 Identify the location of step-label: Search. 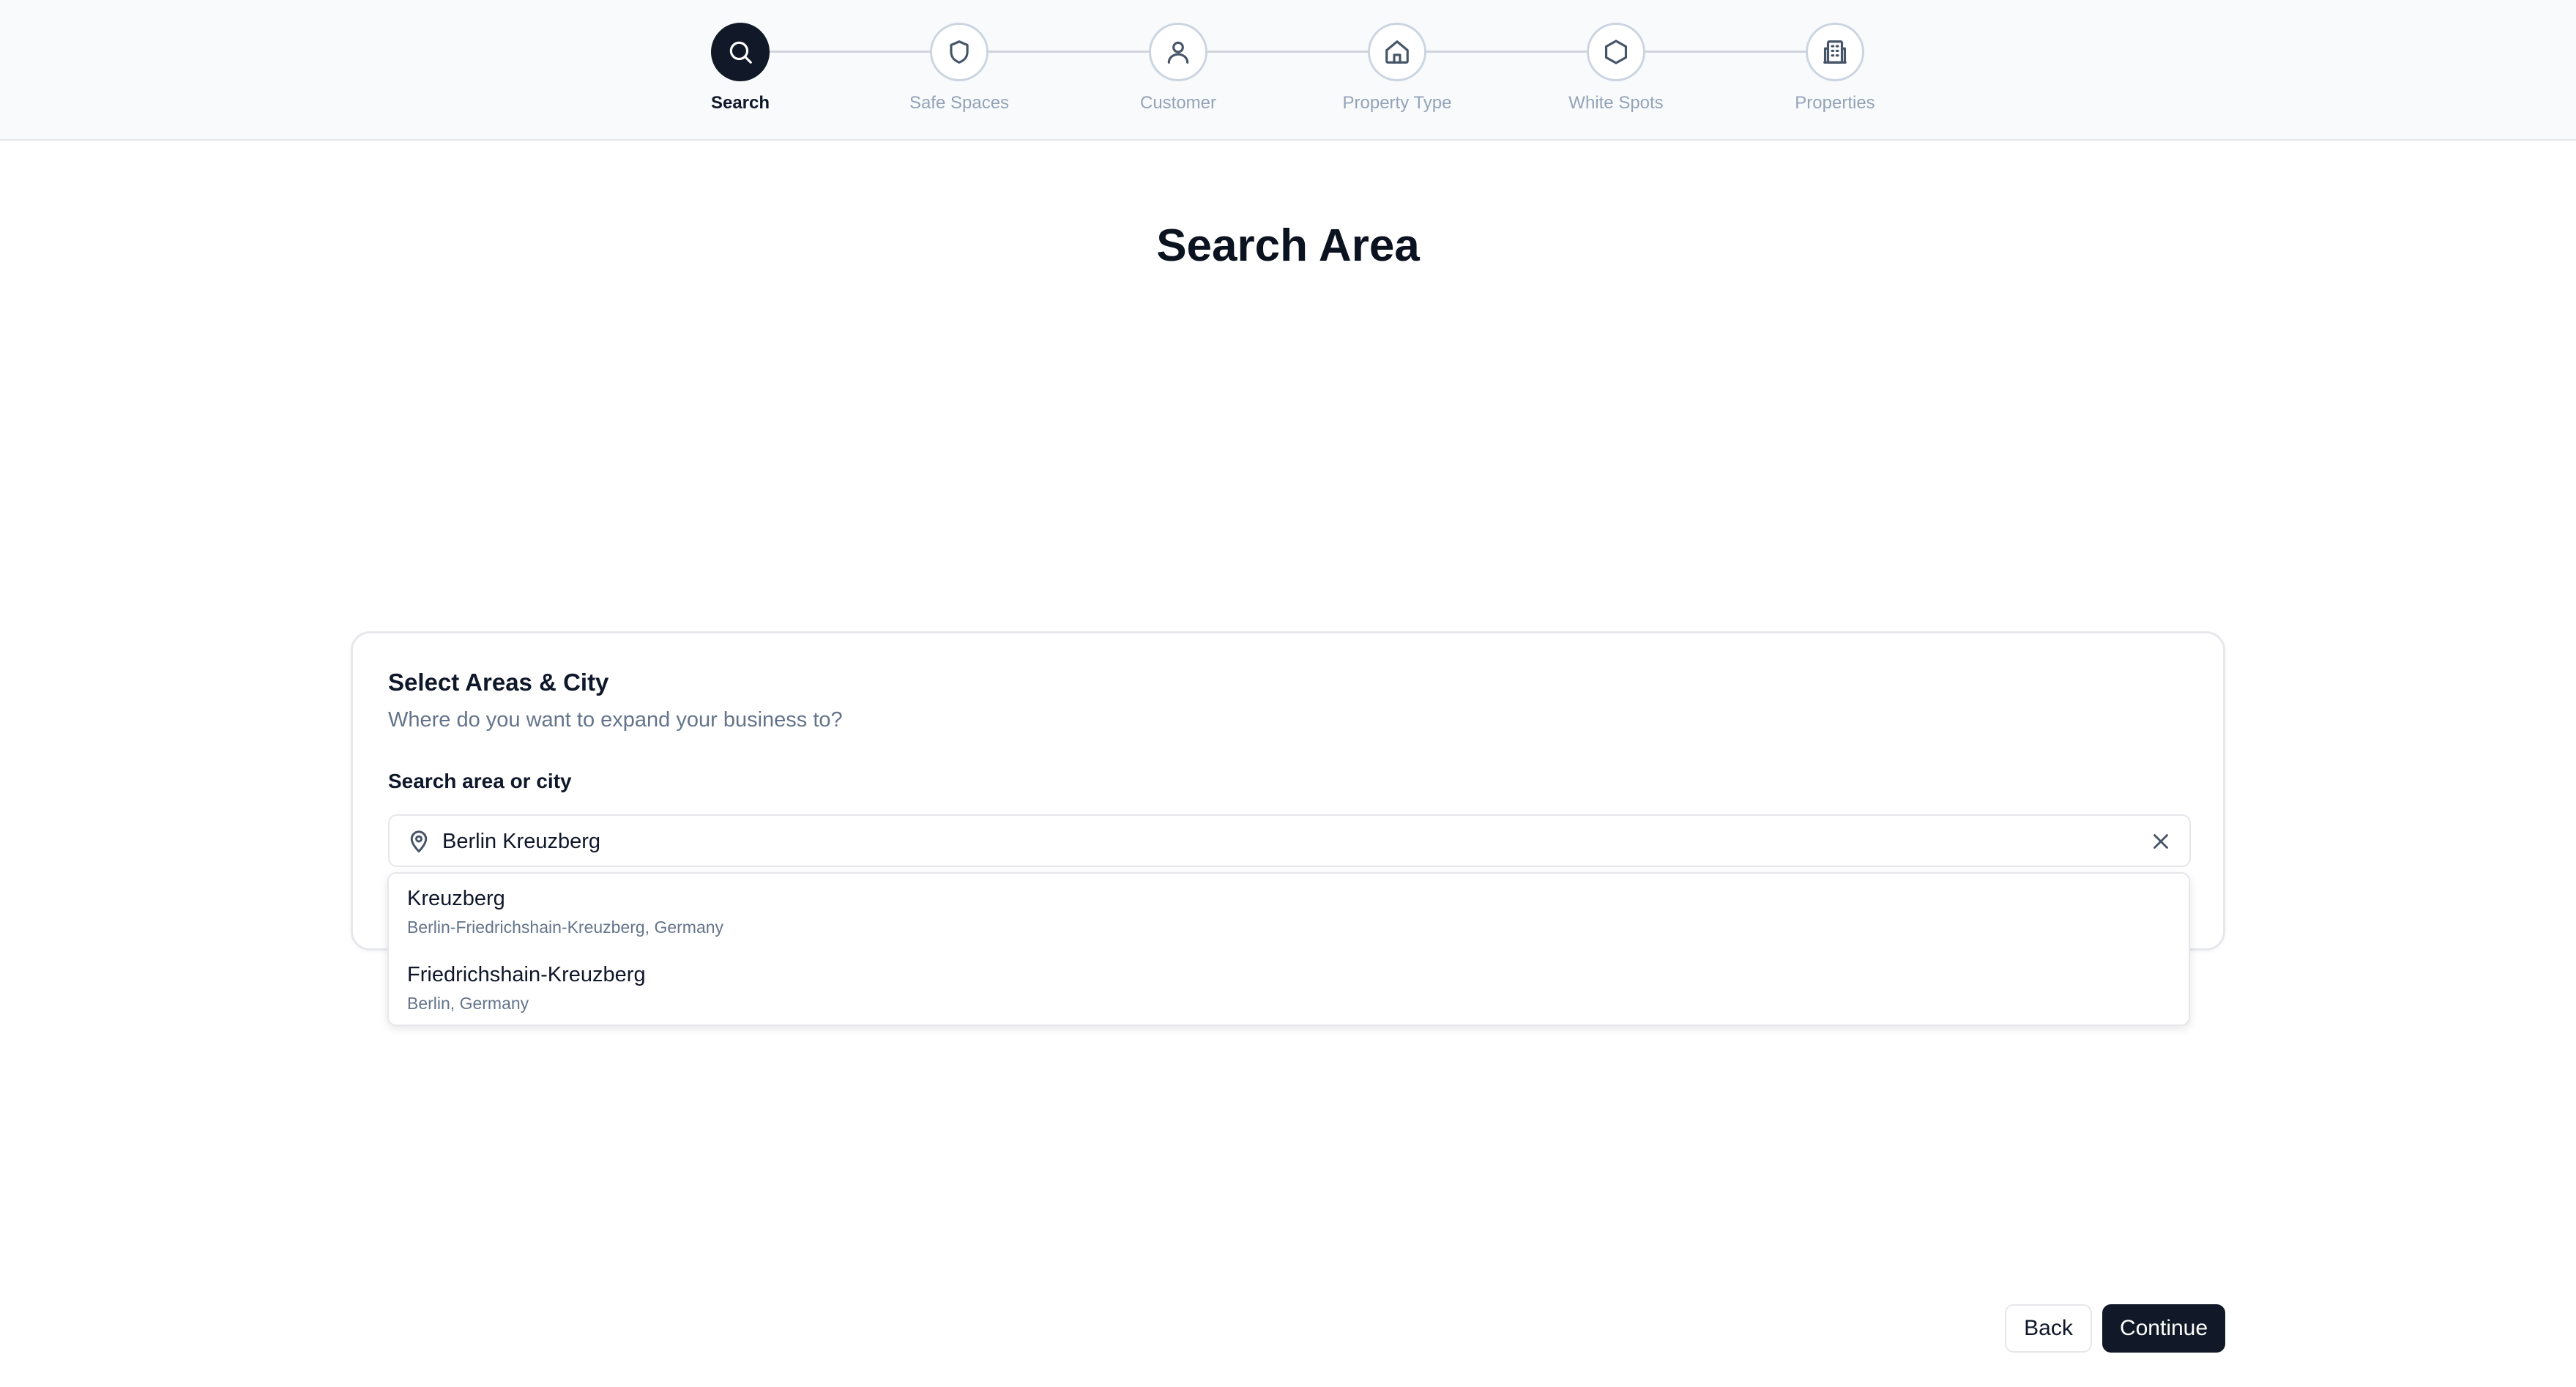
(740, 103).